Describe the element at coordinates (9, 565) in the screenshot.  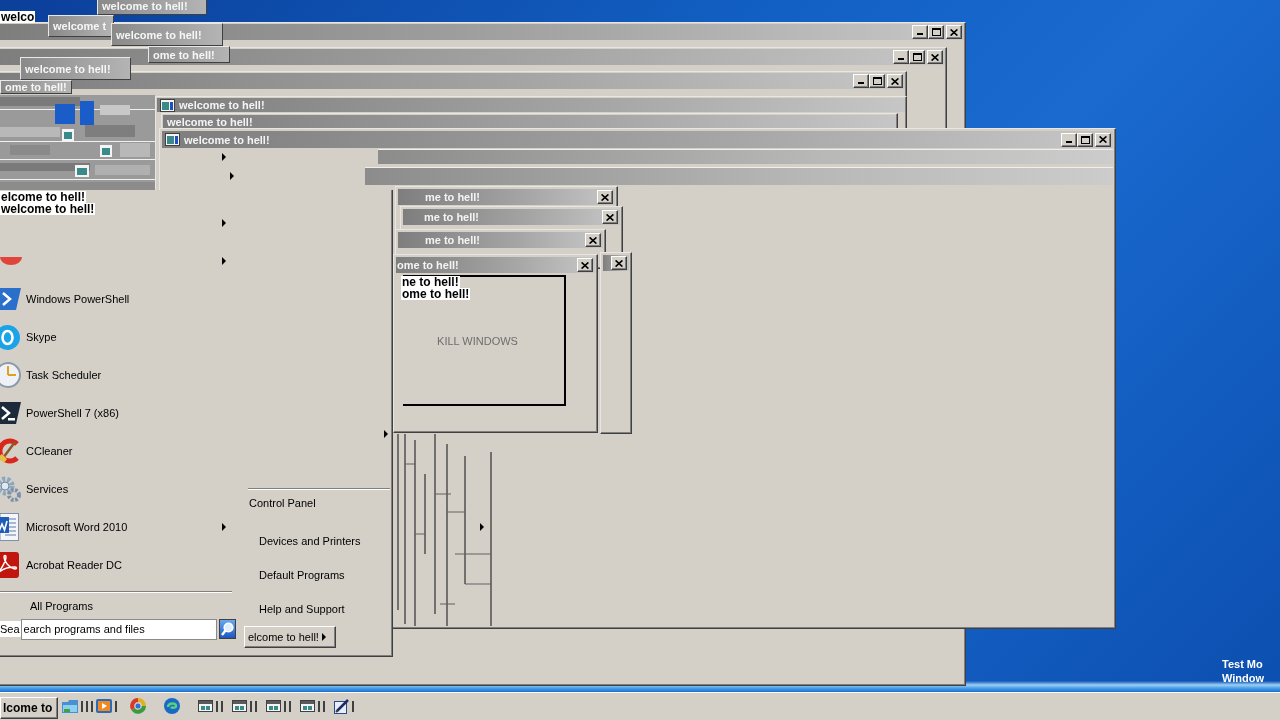
I see `pdf-icon` at that location.